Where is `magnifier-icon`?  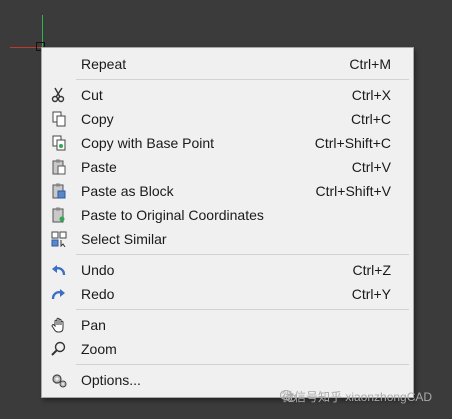
magnifier-icon is located at coordinates (58, 348).